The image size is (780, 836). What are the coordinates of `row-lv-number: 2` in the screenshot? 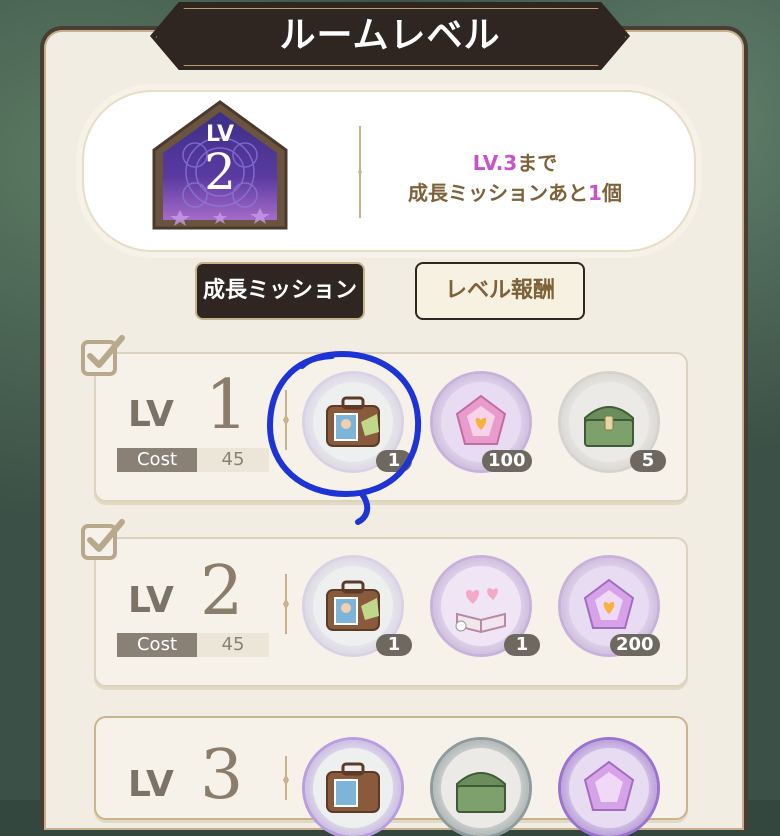 It's located at (222, 591).